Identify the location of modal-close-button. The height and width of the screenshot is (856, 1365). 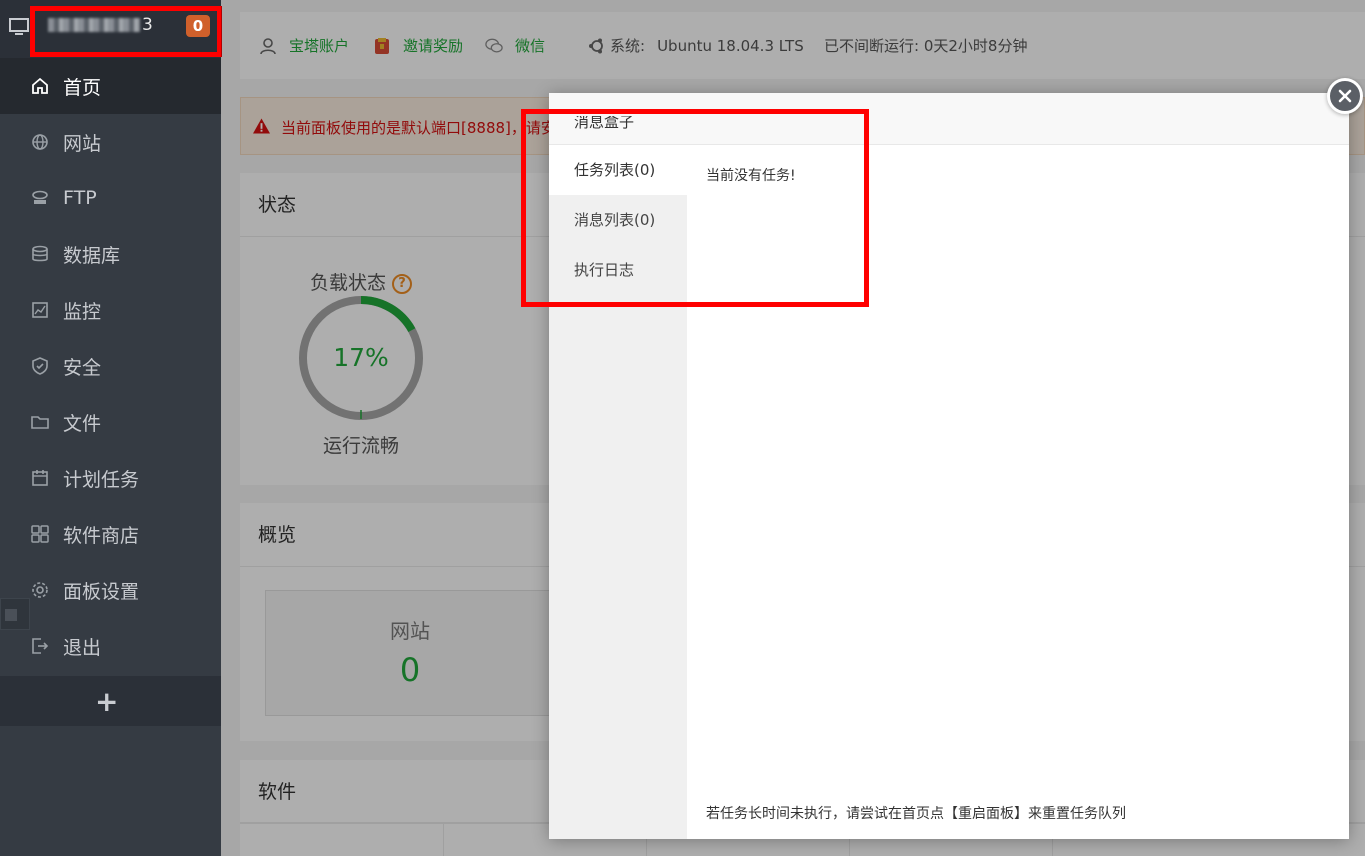
(1345, 96).